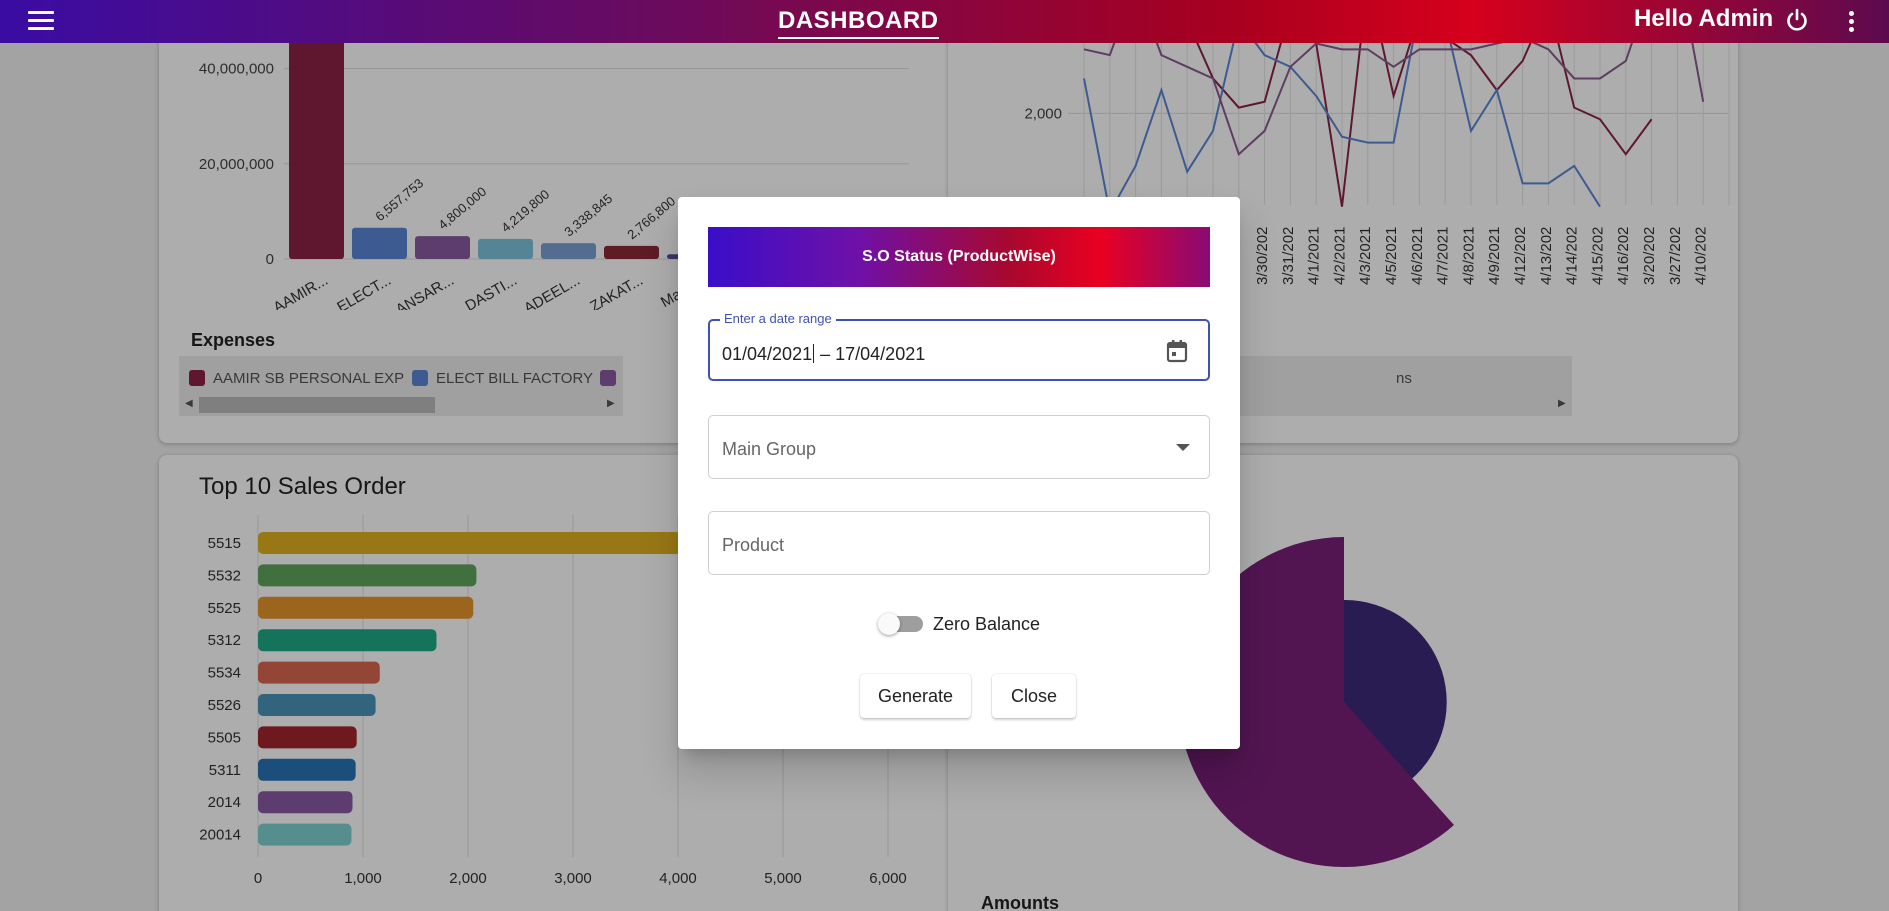  What do you see at coordinates (959, 447) in the screenshot?
I see `main-group-select: Main Group` at bounding box center [959, 447].